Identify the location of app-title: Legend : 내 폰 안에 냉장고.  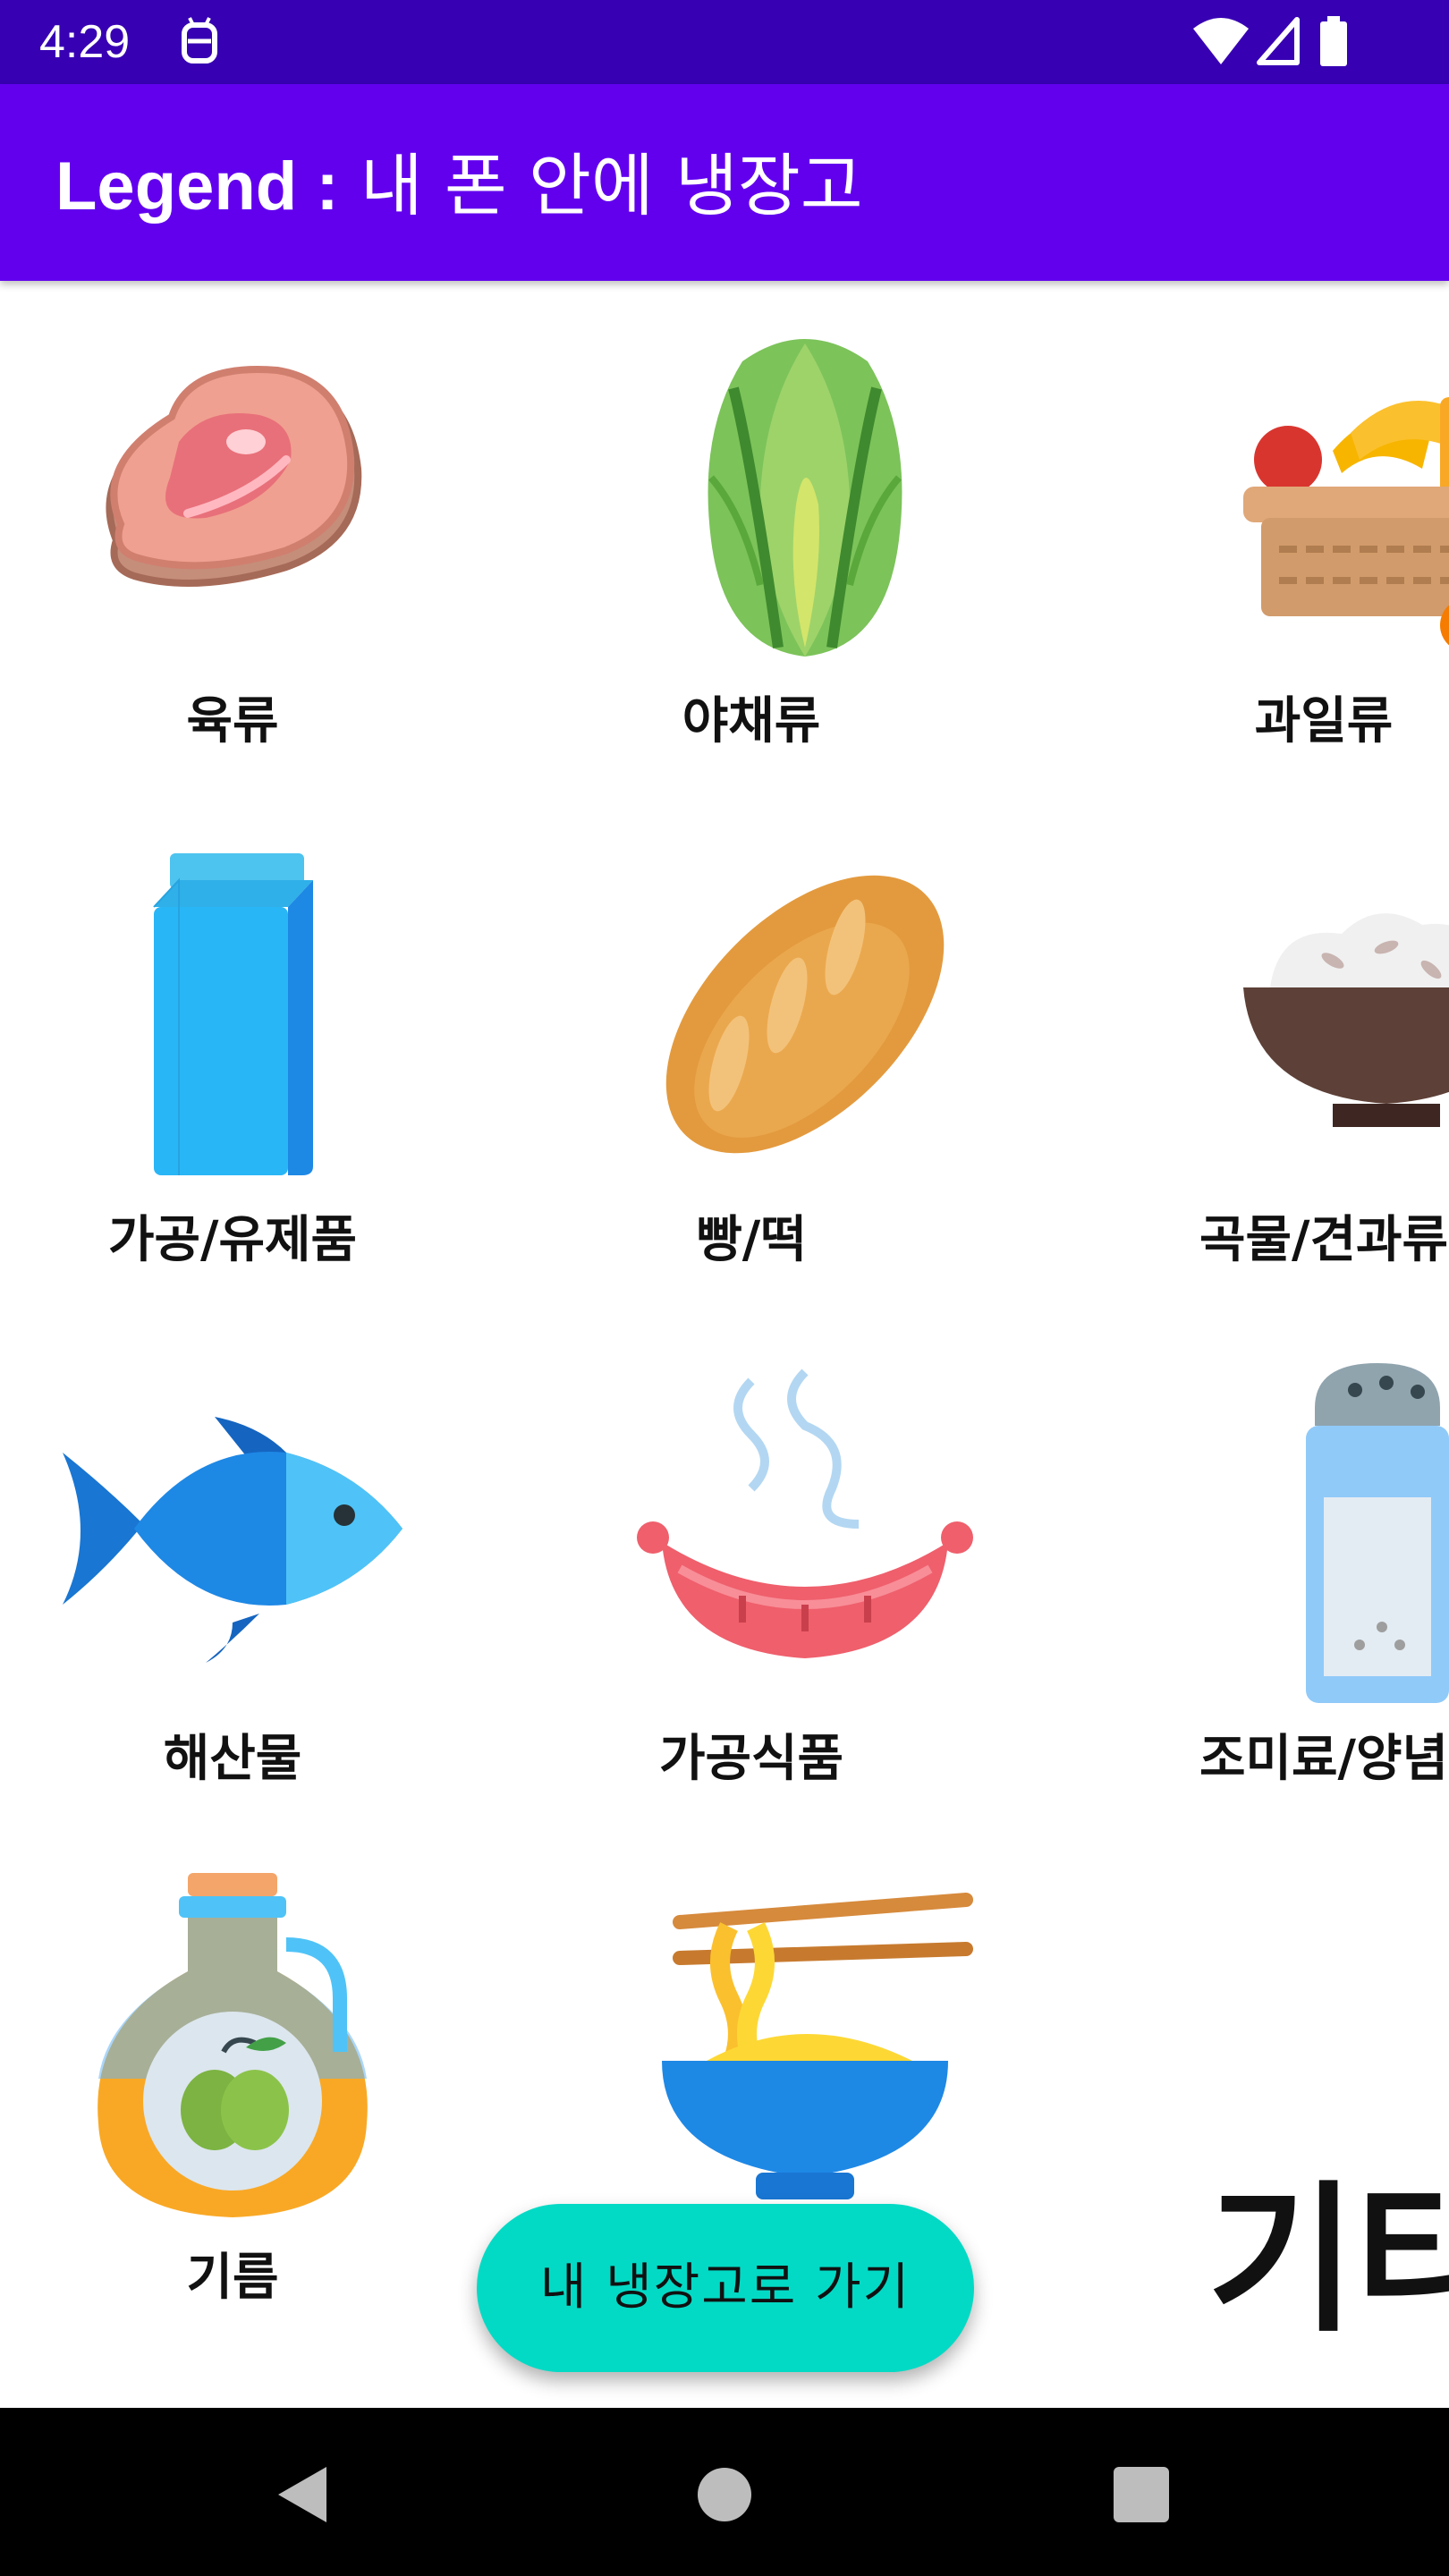
(459, 186).